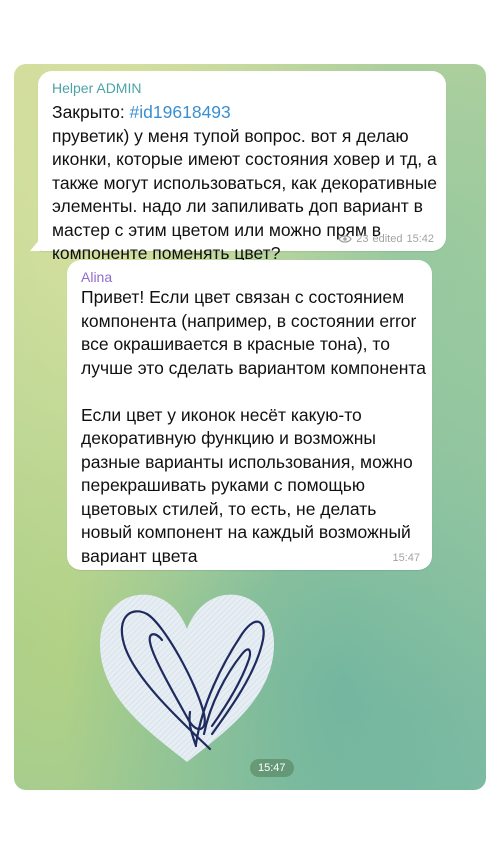  I want to click on sender-name: Helper ADMIN, so click(96, 88).